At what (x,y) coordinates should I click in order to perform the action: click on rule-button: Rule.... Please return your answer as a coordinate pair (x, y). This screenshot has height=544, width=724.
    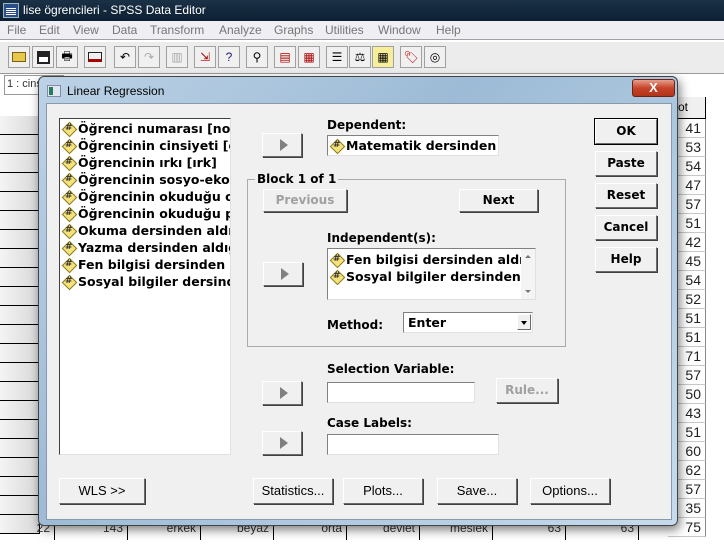
    Looking at the image, I should click on (527, 390).